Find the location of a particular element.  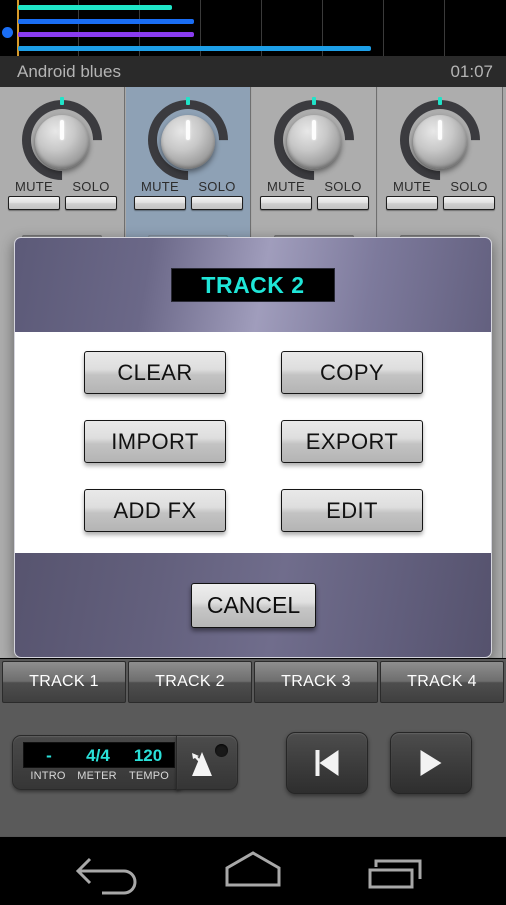

export-button: EXPORT is located at coordinates (352, 441).